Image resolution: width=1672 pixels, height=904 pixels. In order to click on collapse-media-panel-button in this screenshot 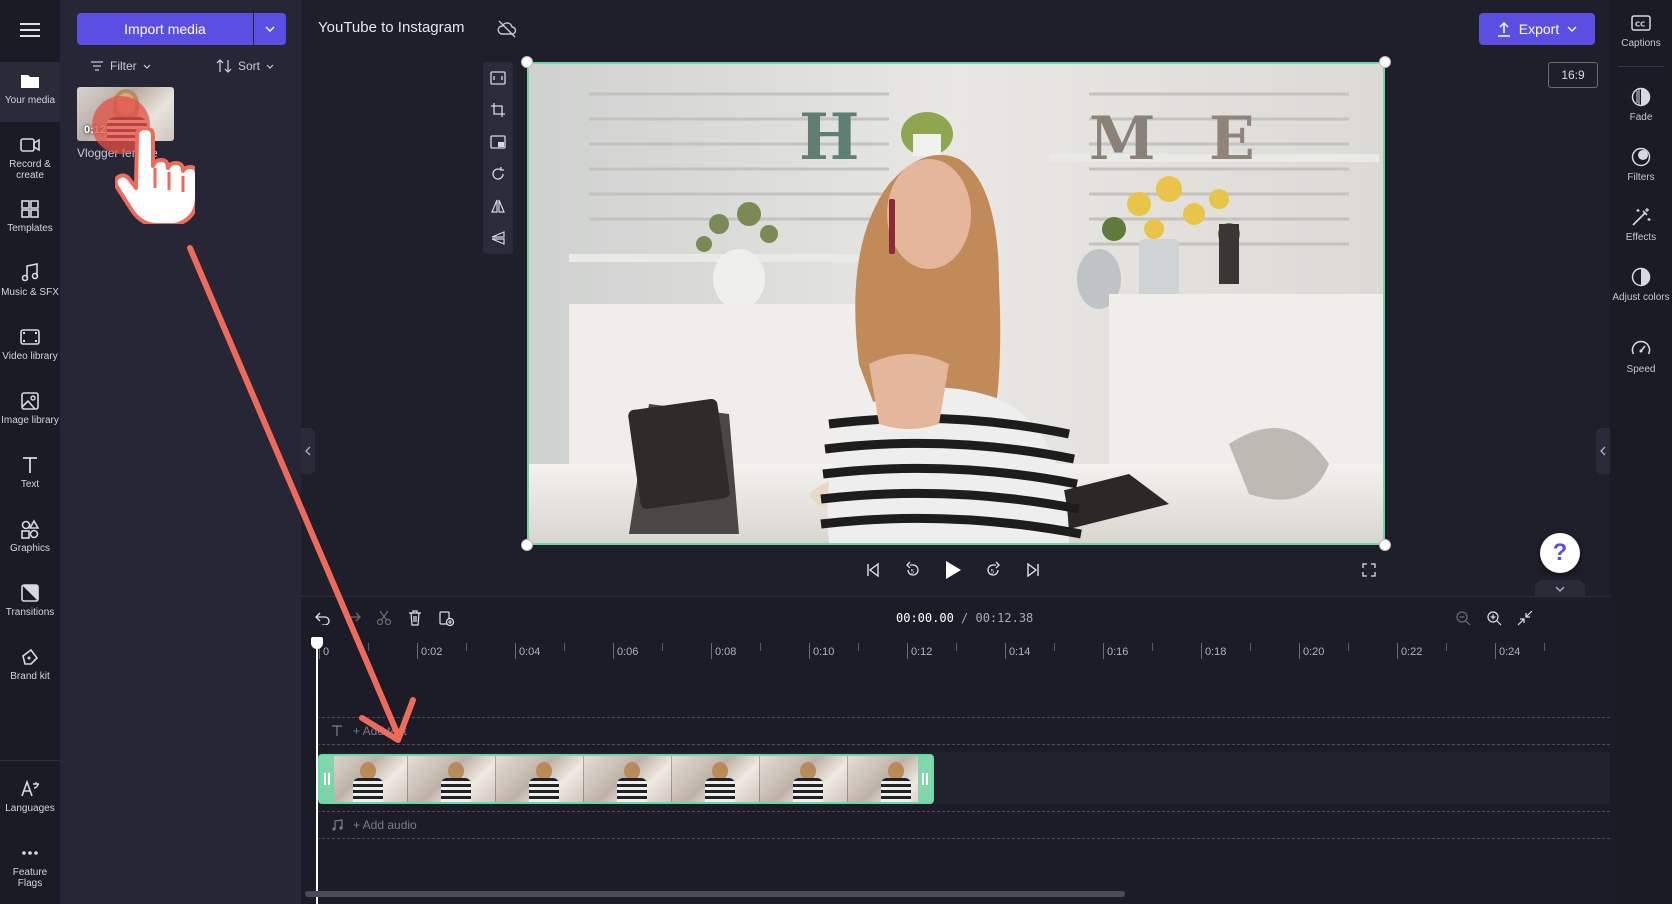, I will do `click(308, 451)`.